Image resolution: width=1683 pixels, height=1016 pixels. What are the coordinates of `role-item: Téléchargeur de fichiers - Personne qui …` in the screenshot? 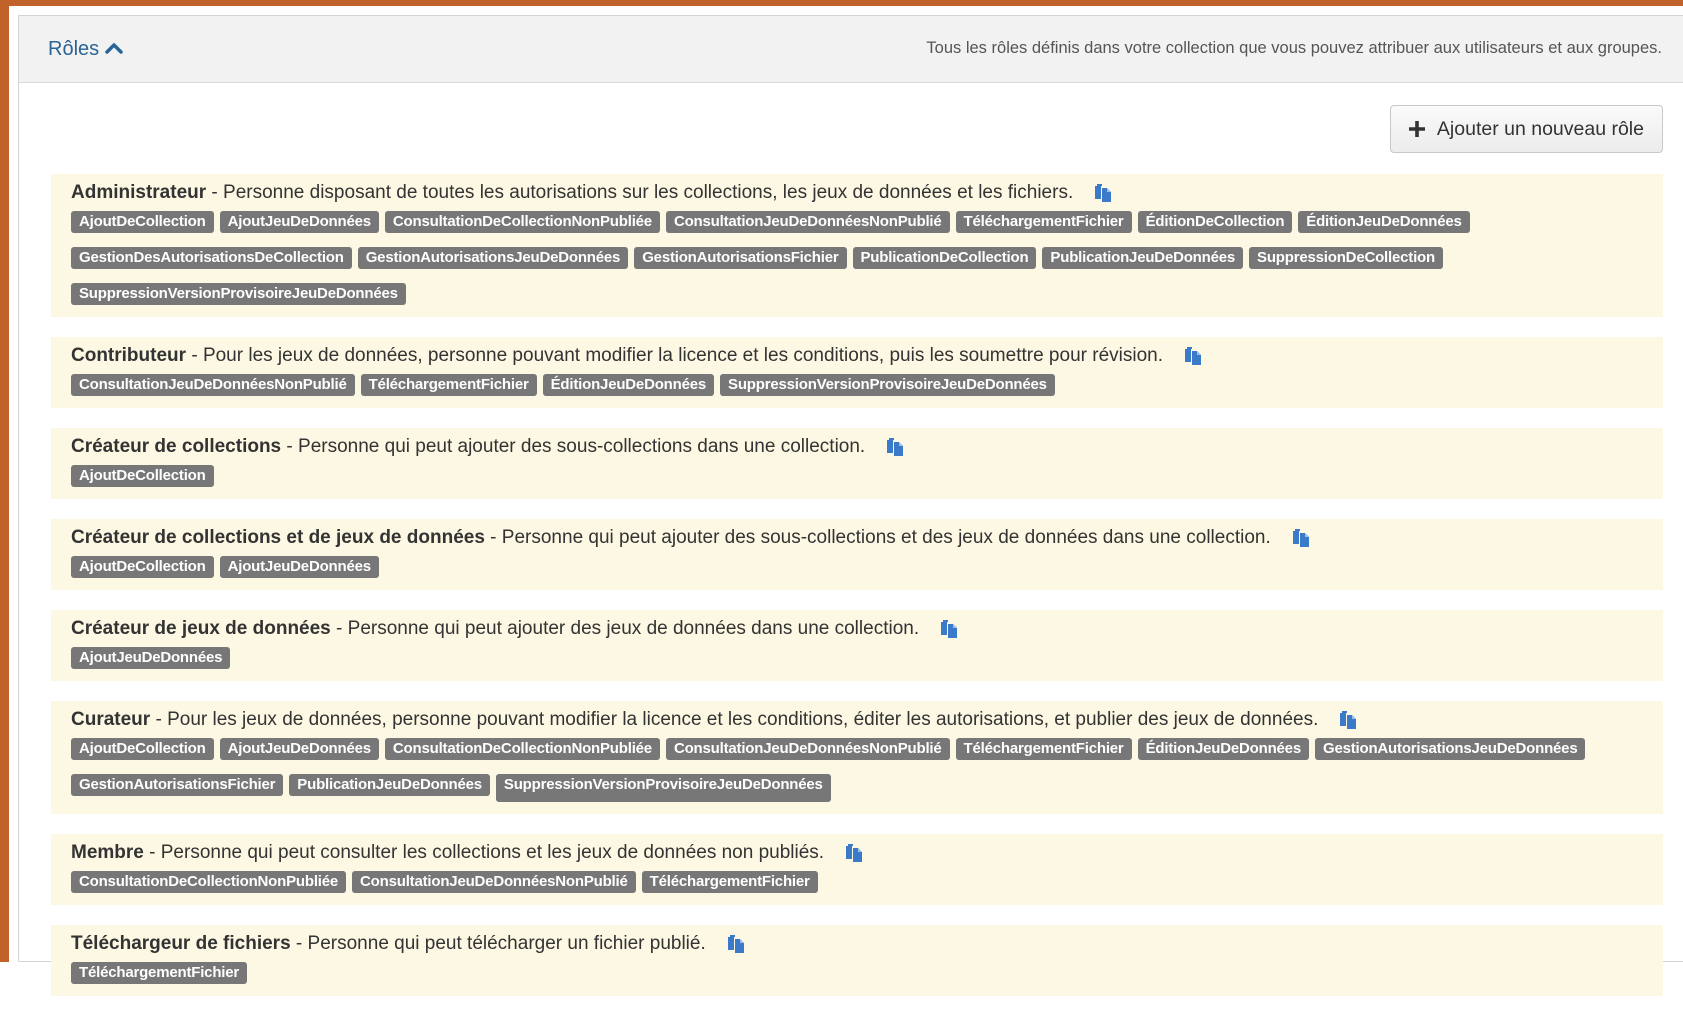 It's located at (857, 960).